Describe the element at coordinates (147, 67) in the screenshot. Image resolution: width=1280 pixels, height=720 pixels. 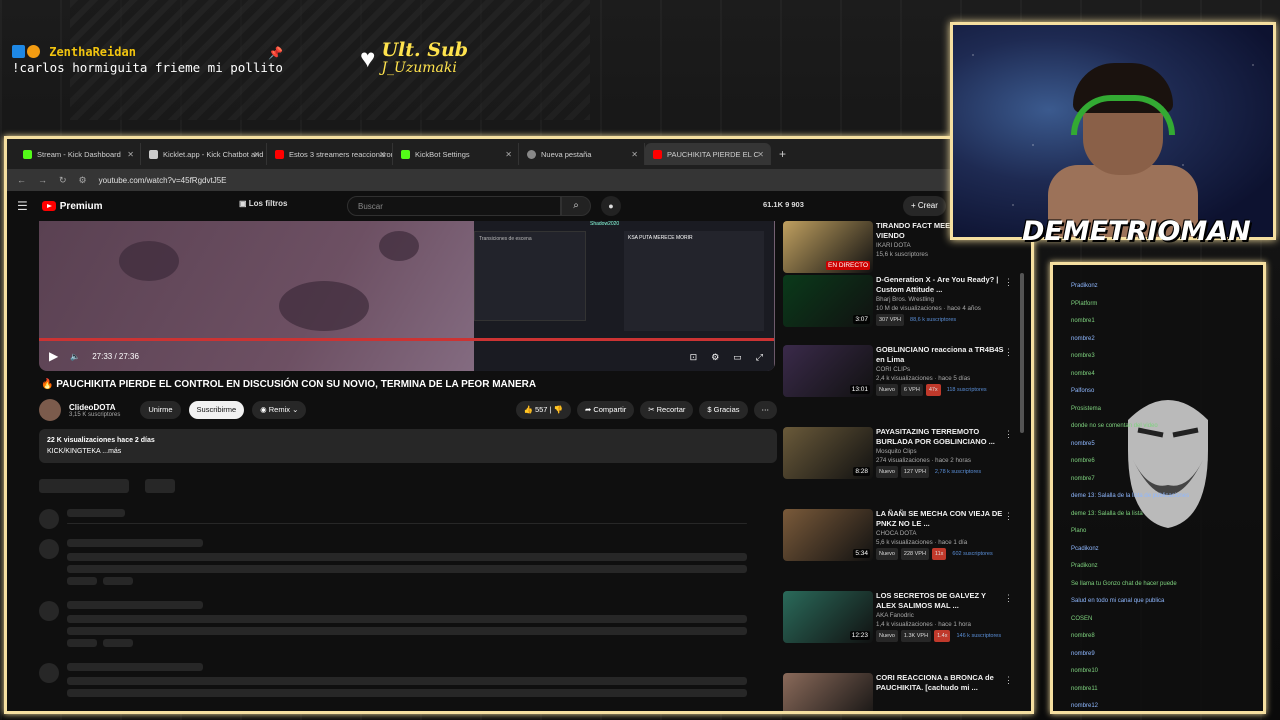
I see `alert-message: !carlos hormiguita frieme mi pollito` at that location.